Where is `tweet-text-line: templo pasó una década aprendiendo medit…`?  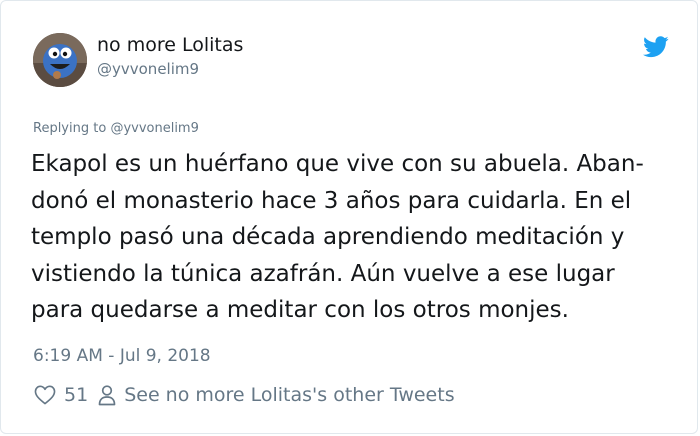 tweet-text-line: templo pasó una década aprendiendo medit… is located at coordinates (328, 237).